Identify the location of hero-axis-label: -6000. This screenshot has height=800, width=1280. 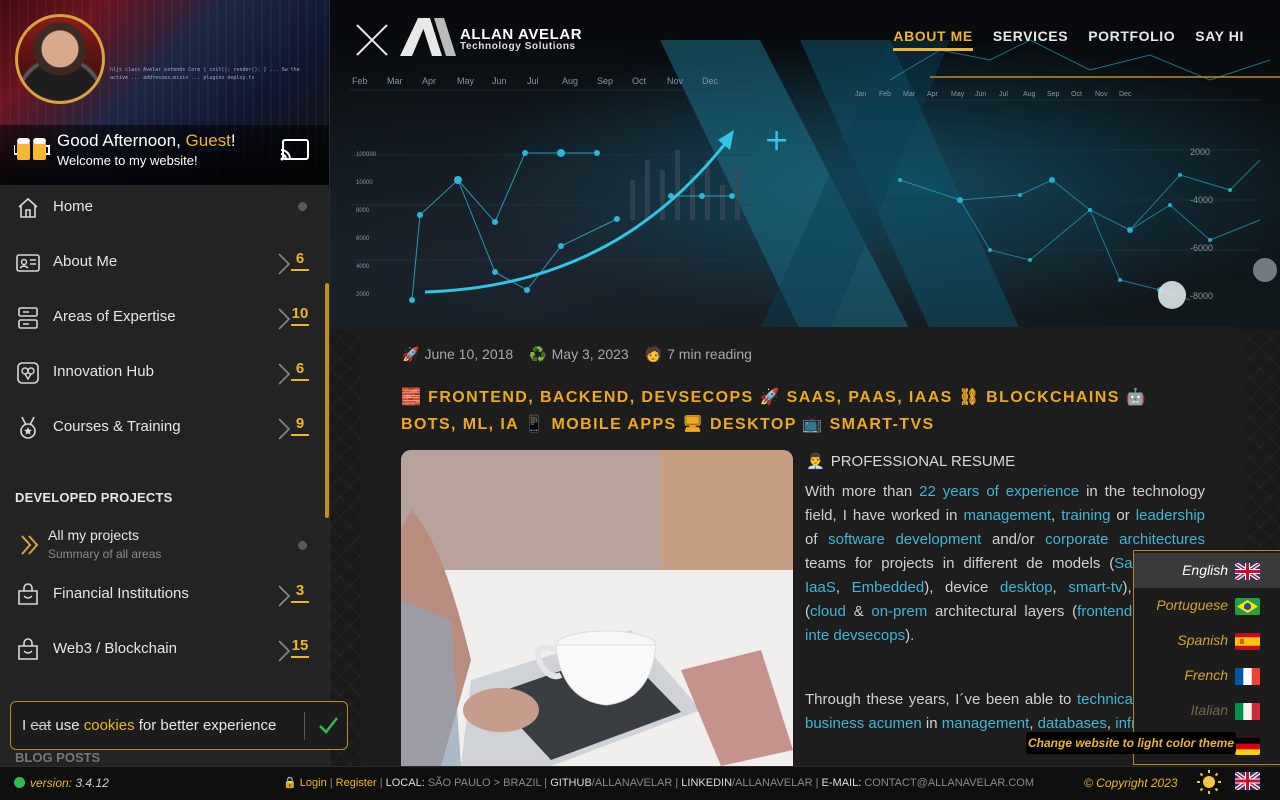
(1201, 248).